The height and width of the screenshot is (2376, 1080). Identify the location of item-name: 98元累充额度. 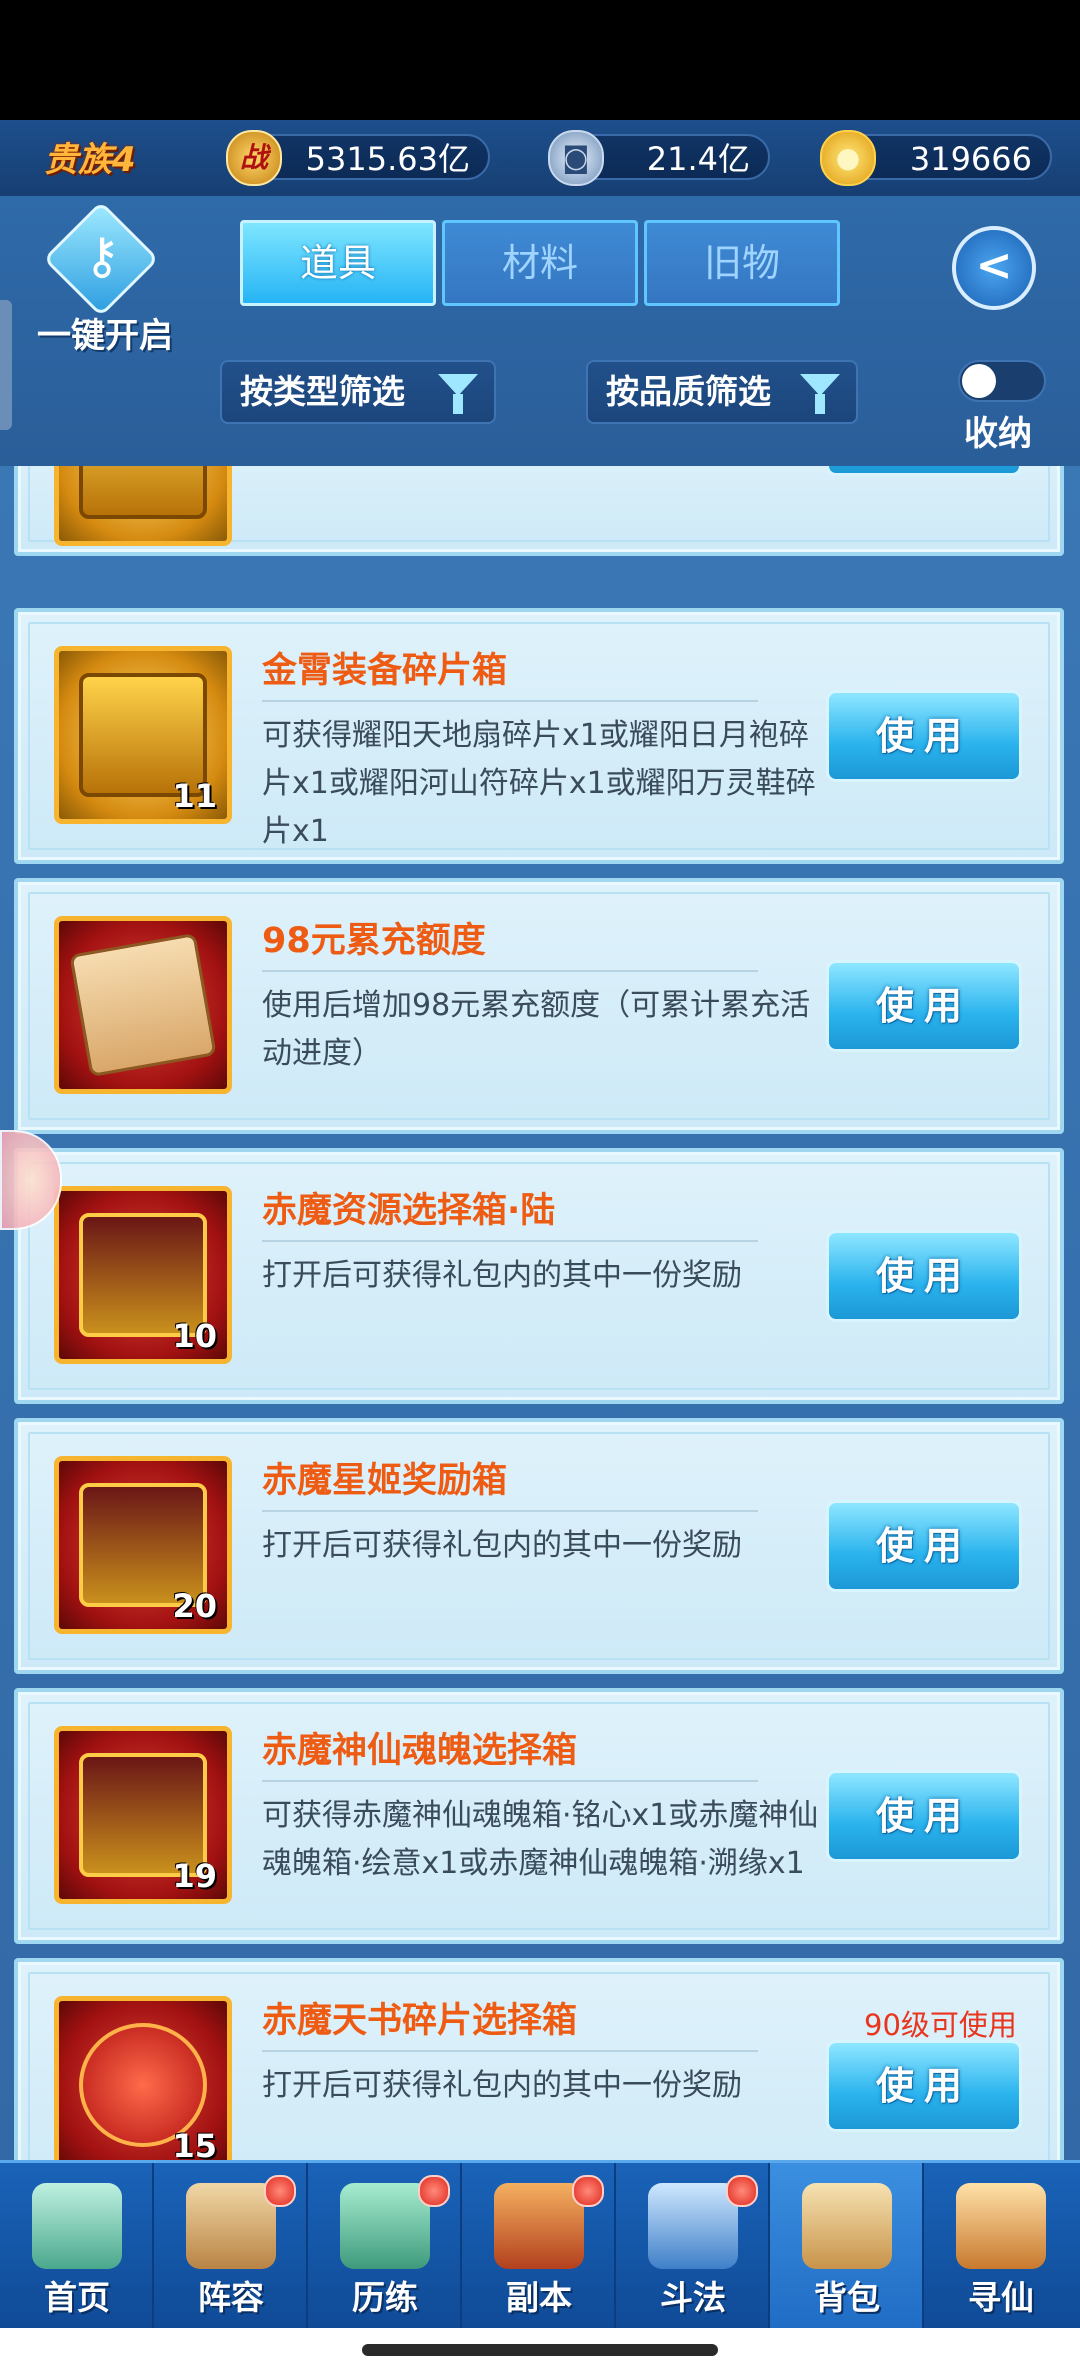
(374, 941).